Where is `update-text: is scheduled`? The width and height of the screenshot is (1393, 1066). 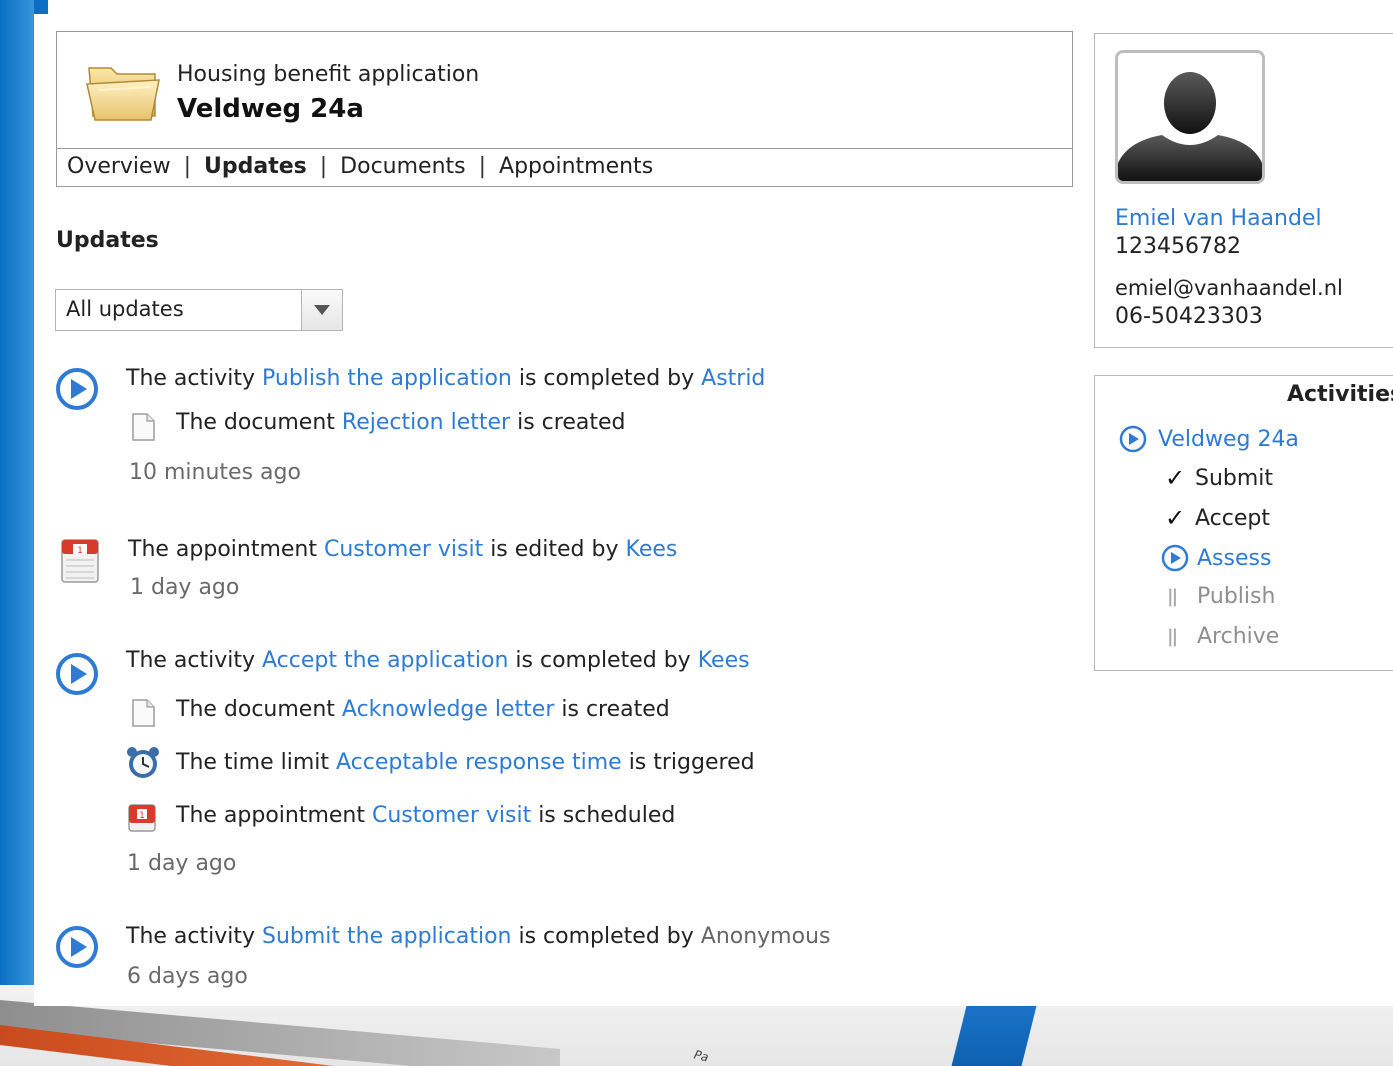
update-text: is scheduled is located at coordinates (603, 815).